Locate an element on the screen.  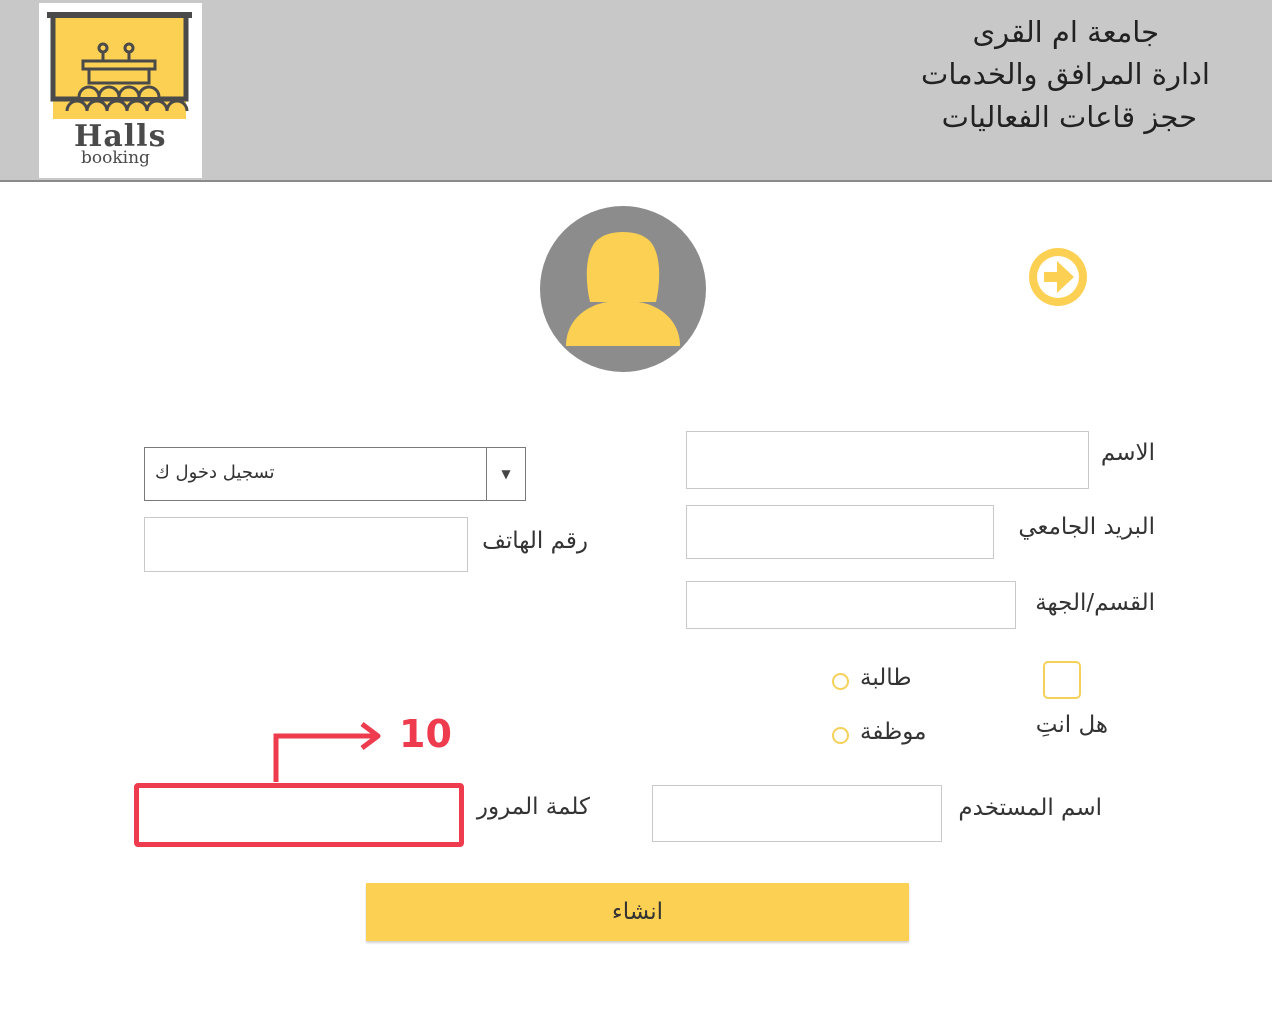
name-field is located at coordinates (887, 460).